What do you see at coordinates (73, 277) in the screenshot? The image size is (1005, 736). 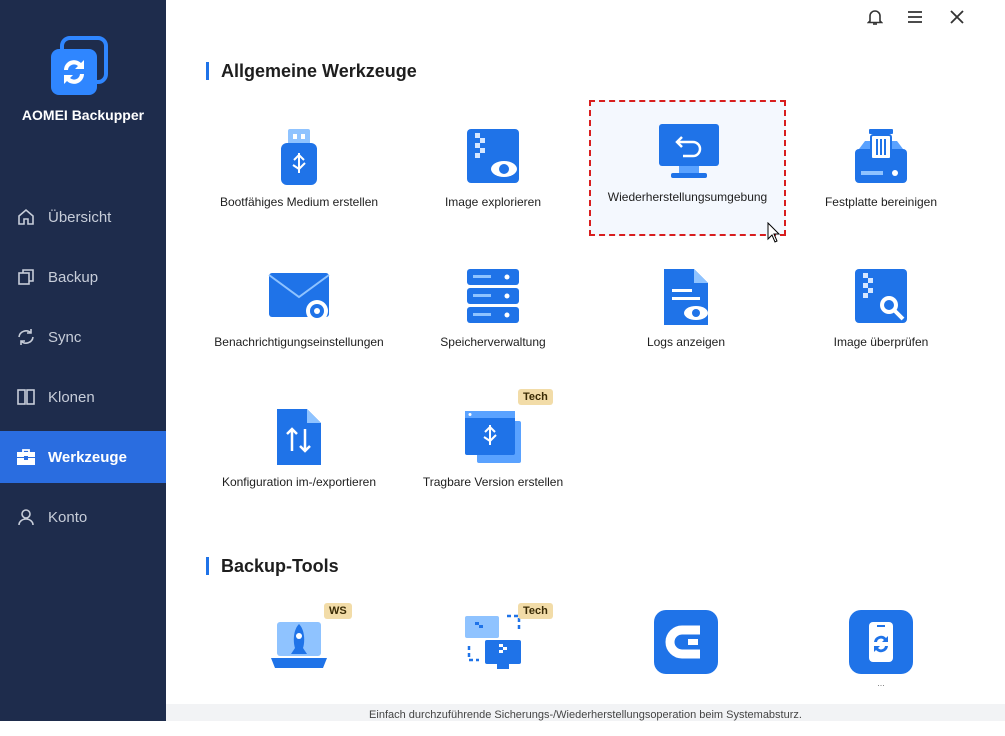 I see `sidebar-item-label: Backup` at bounding box center [73, 277].